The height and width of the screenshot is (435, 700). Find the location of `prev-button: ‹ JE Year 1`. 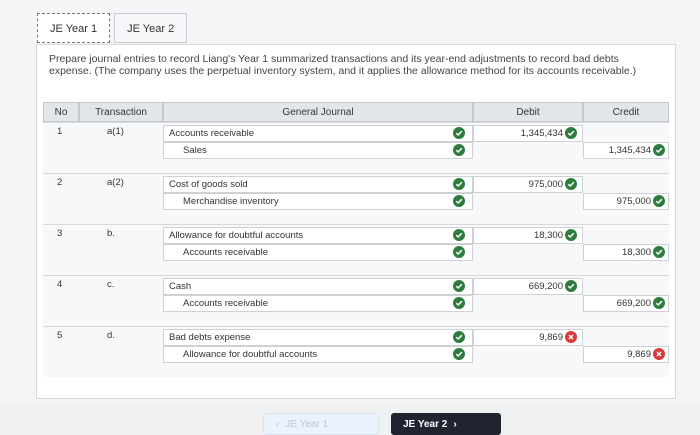

prev-button: ‹ JE Year 1 is located at coordinates (321, 424).